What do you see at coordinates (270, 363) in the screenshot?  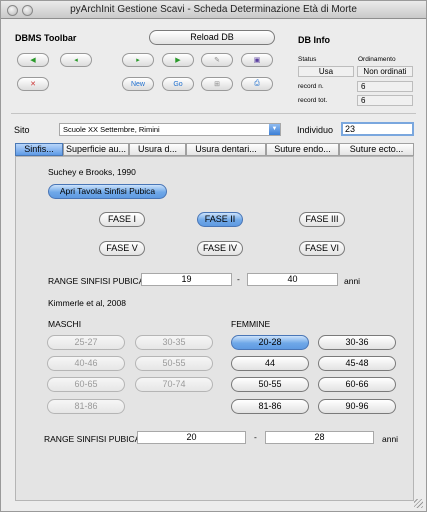 I see `femmine-option: 44` at bounding box center [270, 363].